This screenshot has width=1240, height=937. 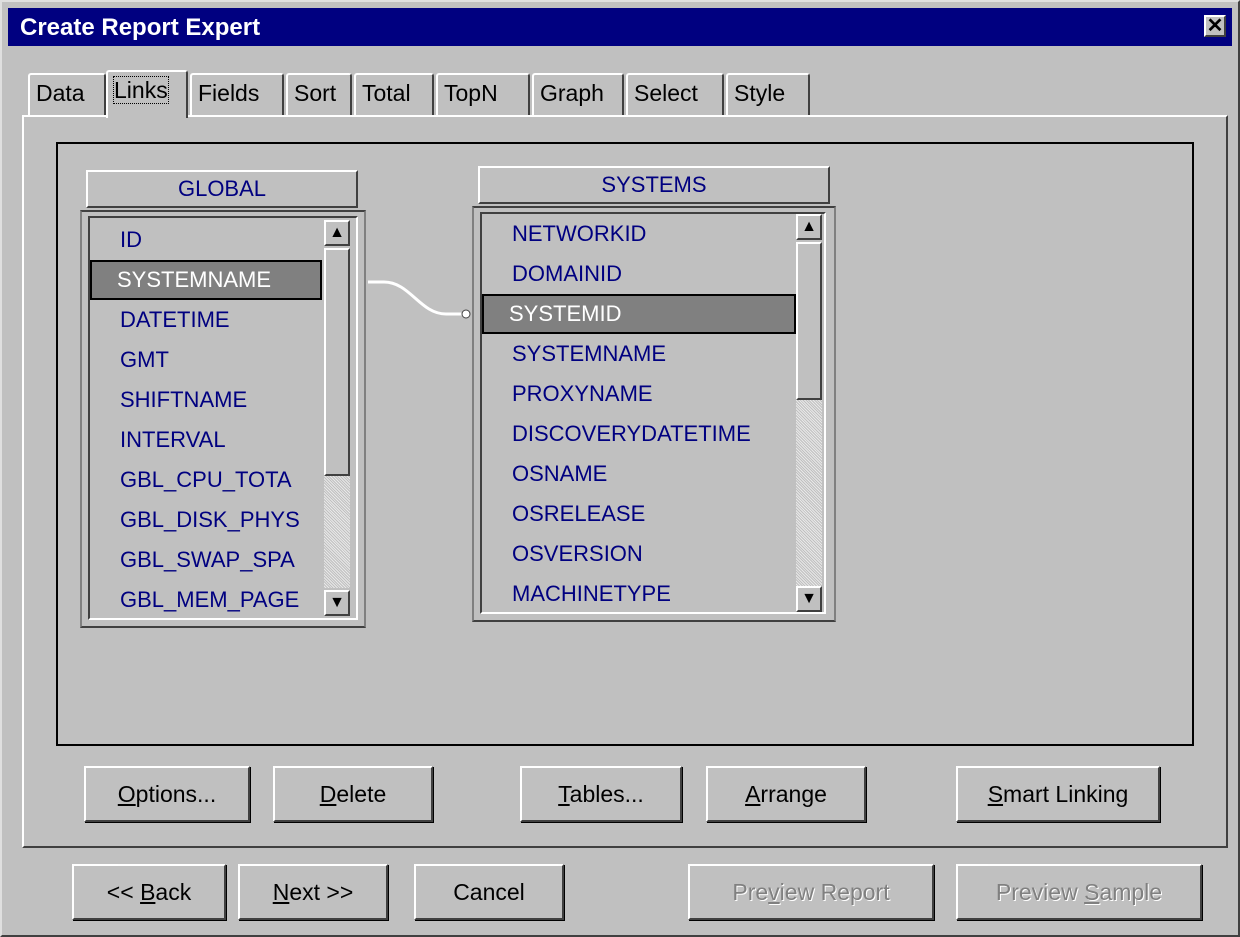 I want to click on next-button: Next >>, so click(x=313, y=892).